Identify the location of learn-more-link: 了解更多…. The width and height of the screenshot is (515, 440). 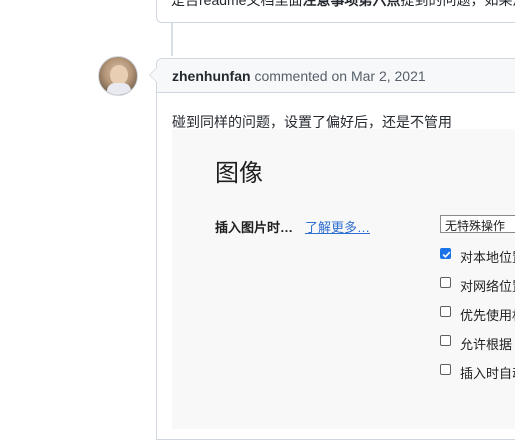
(338, 227).